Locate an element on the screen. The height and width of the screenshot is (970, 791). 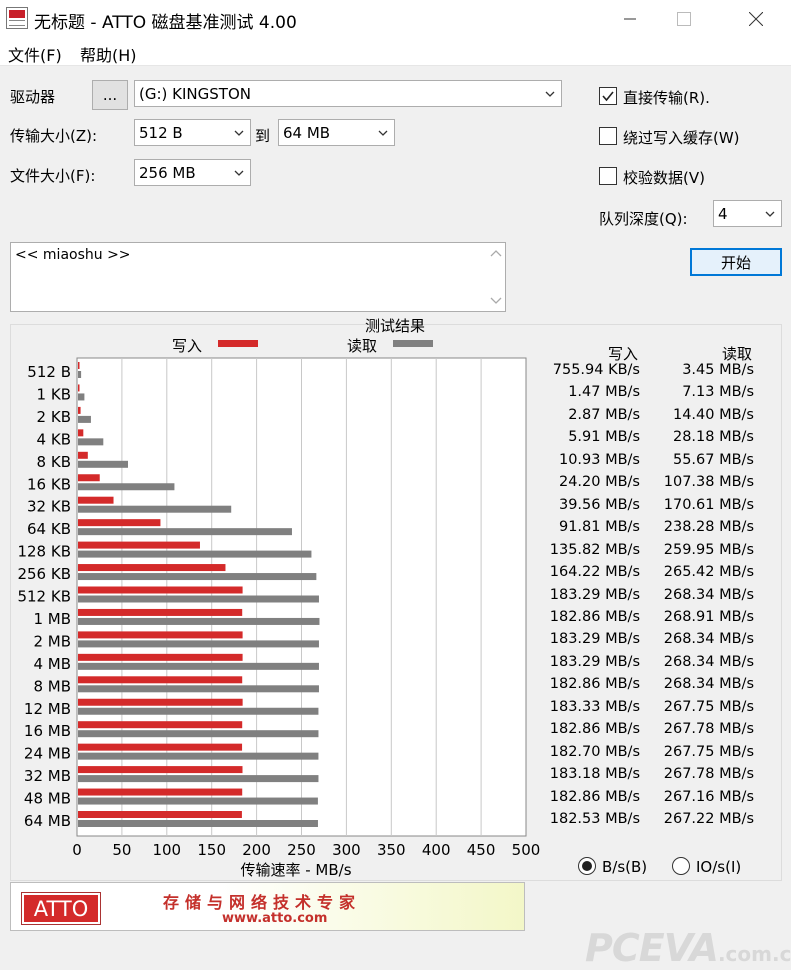
read-value: 267.16 MB/s is located at coordinates (708, 796).